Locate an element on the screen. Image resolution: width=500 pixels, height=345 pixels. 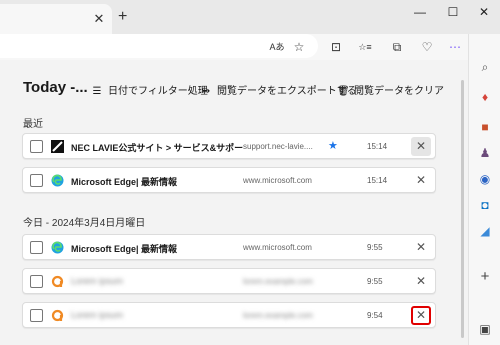
outlook-icon: ◘ is located at coordinates (485, 205).